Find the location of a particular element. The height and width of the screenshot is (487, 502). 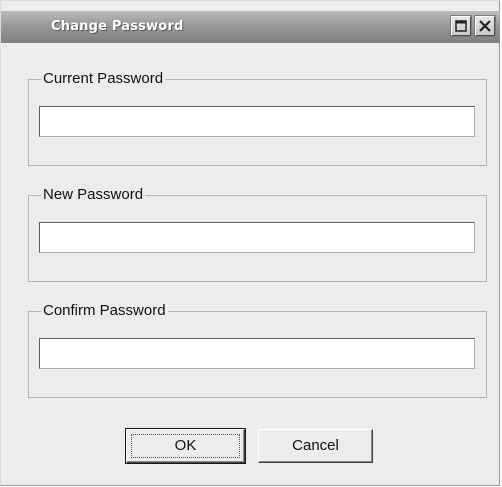

cancel-button-label: Cancel is located at coordinates (315, 445).